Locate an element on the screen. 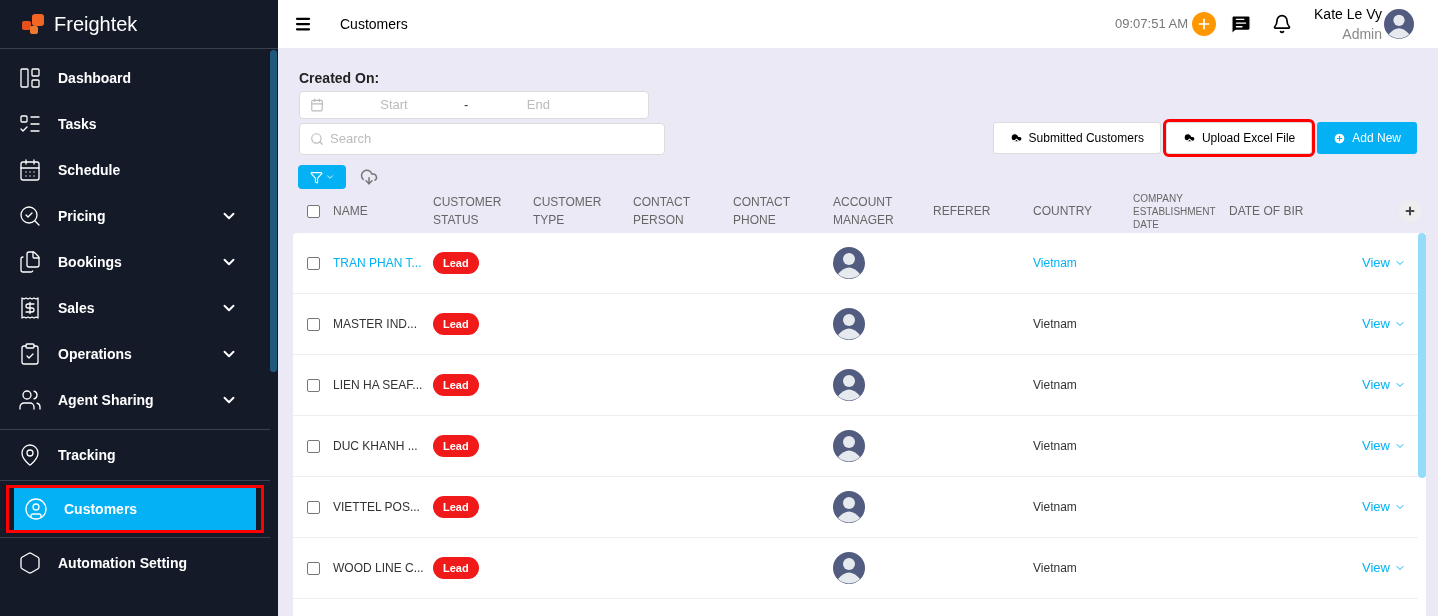  menu-icon is located at coordinates (303, 24).